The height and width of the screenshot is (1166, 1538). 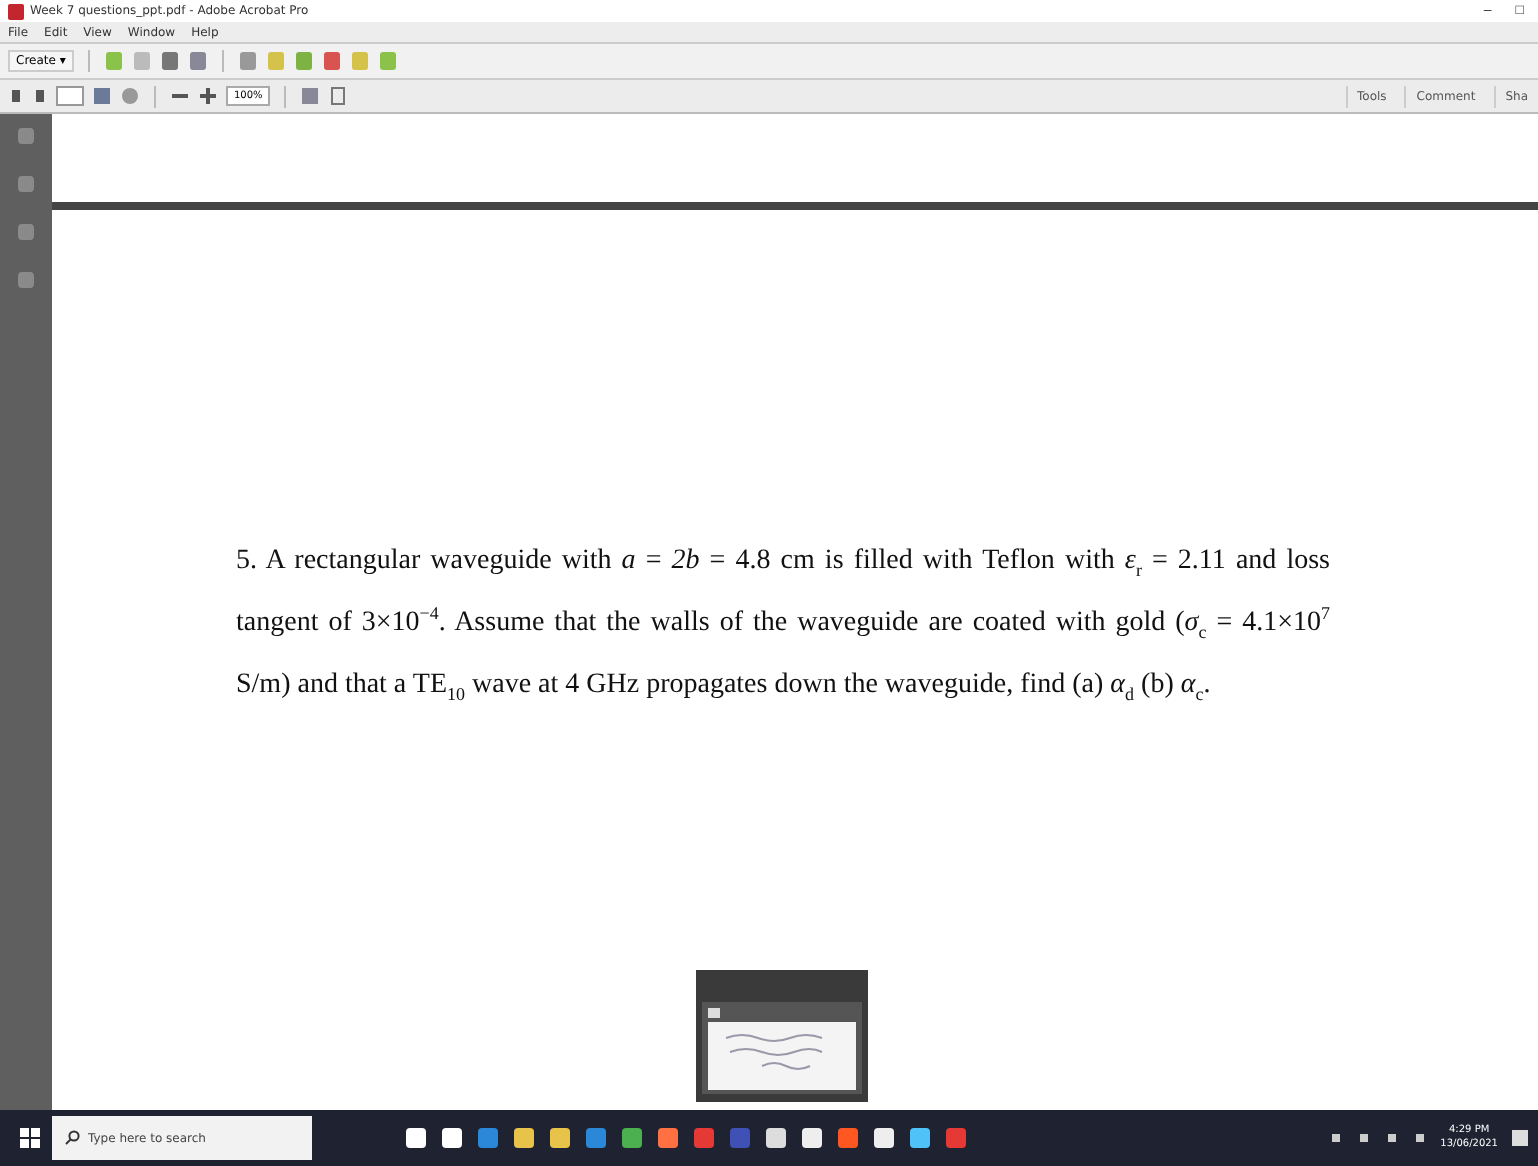 I want to click on page-field, so click(x=70, y=96).